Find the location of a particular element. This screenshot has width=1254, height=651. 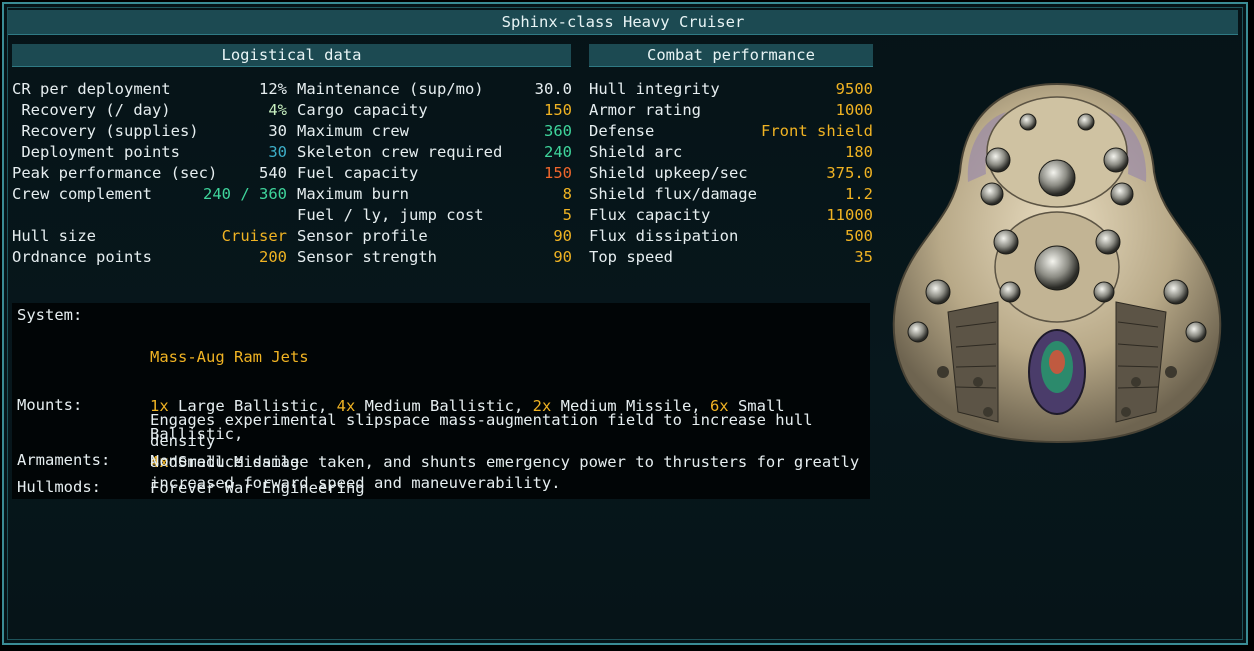

mount-count: 4x is located at coordinates (346, 406).